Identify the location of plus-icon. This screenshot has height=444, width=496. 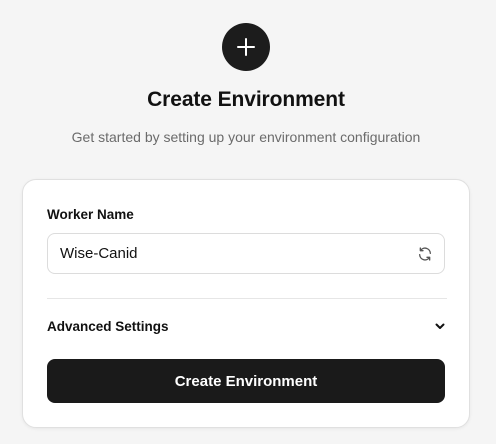
(246, 47).